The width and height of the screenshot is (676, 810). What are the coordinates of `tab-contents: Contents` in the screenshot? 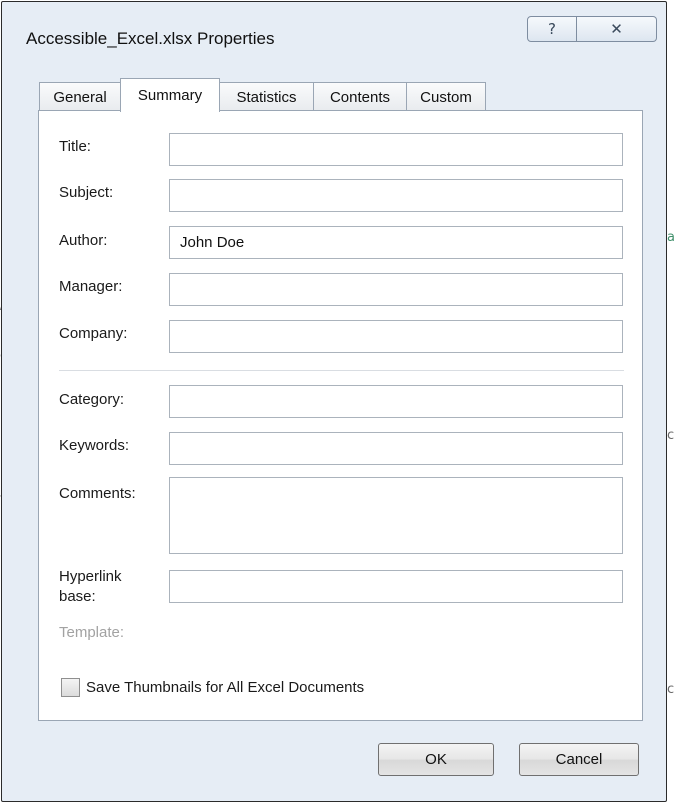 It's located at (360, 96).